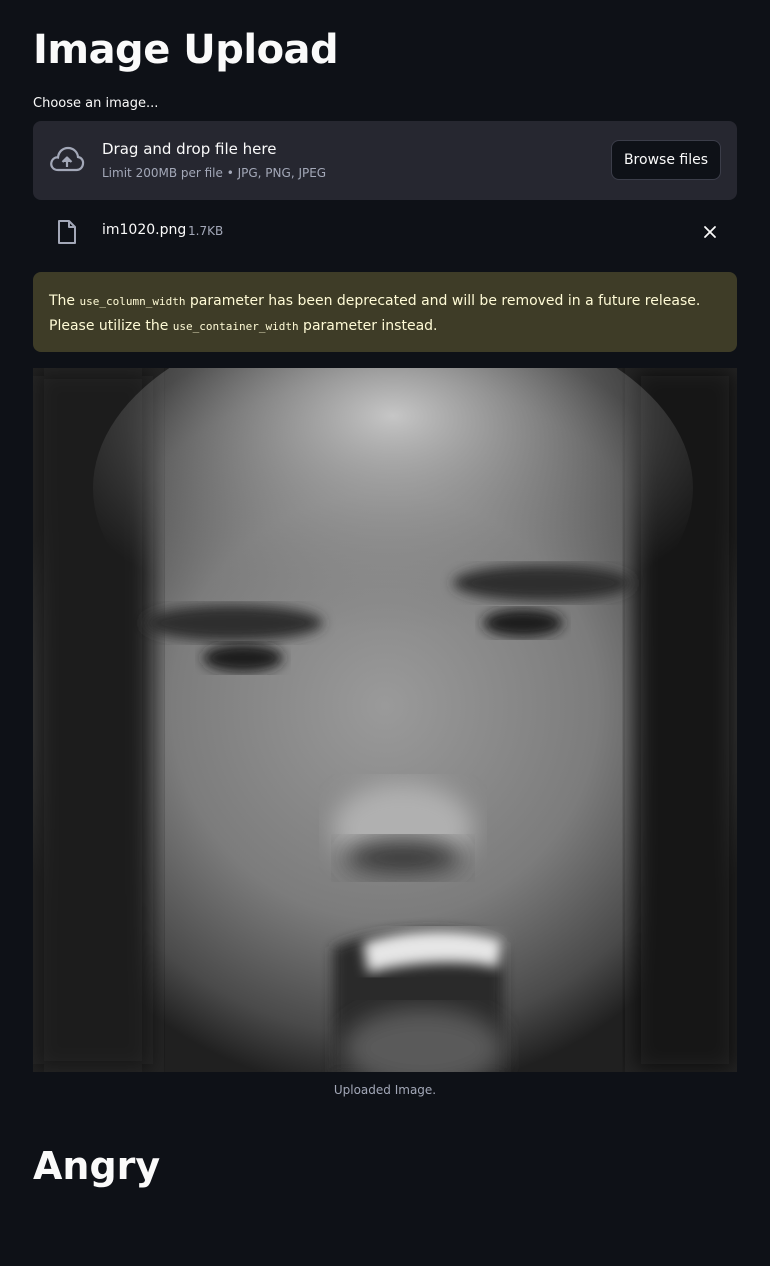 The height and width of the screenshot is (1266, 770). I want to click on prediction-result: Angry, so click(97, 1166).